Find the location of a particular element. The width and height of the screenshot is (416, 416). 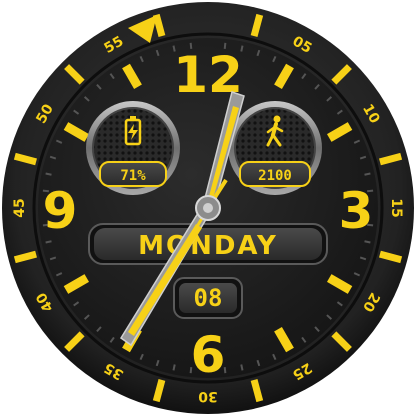

bezel-label: 15 is located at coordinates (396, 207).